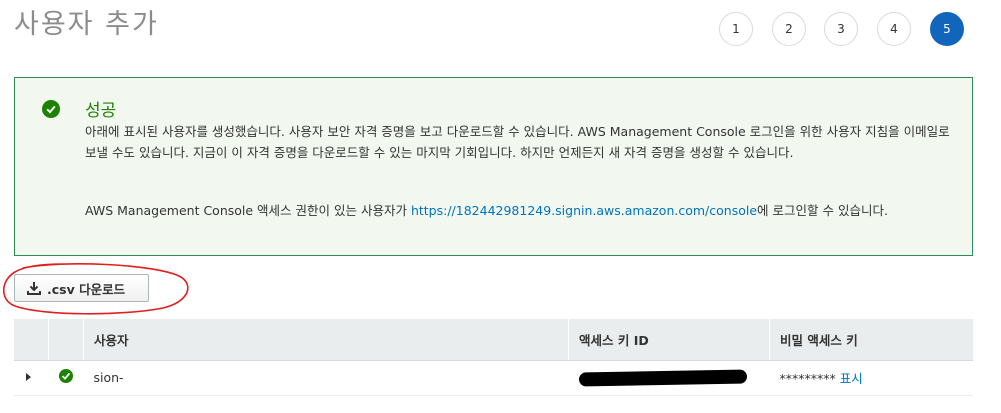 The image size is (1001, 413). I want to click on redacted-mark, so click(662, 378).